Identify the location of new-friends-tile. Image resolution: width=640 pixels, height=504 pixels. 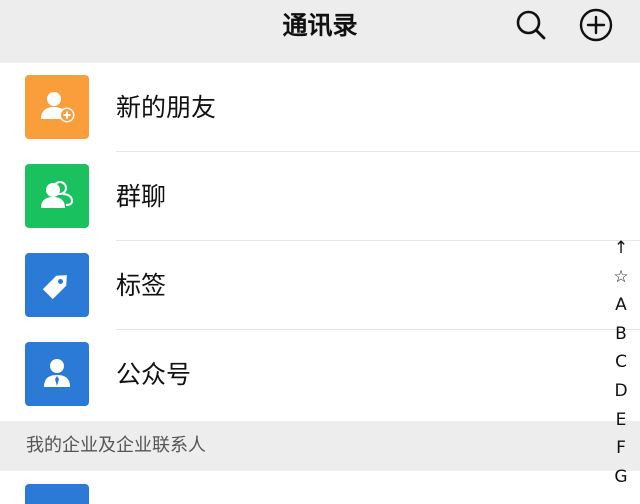
(57, 107).